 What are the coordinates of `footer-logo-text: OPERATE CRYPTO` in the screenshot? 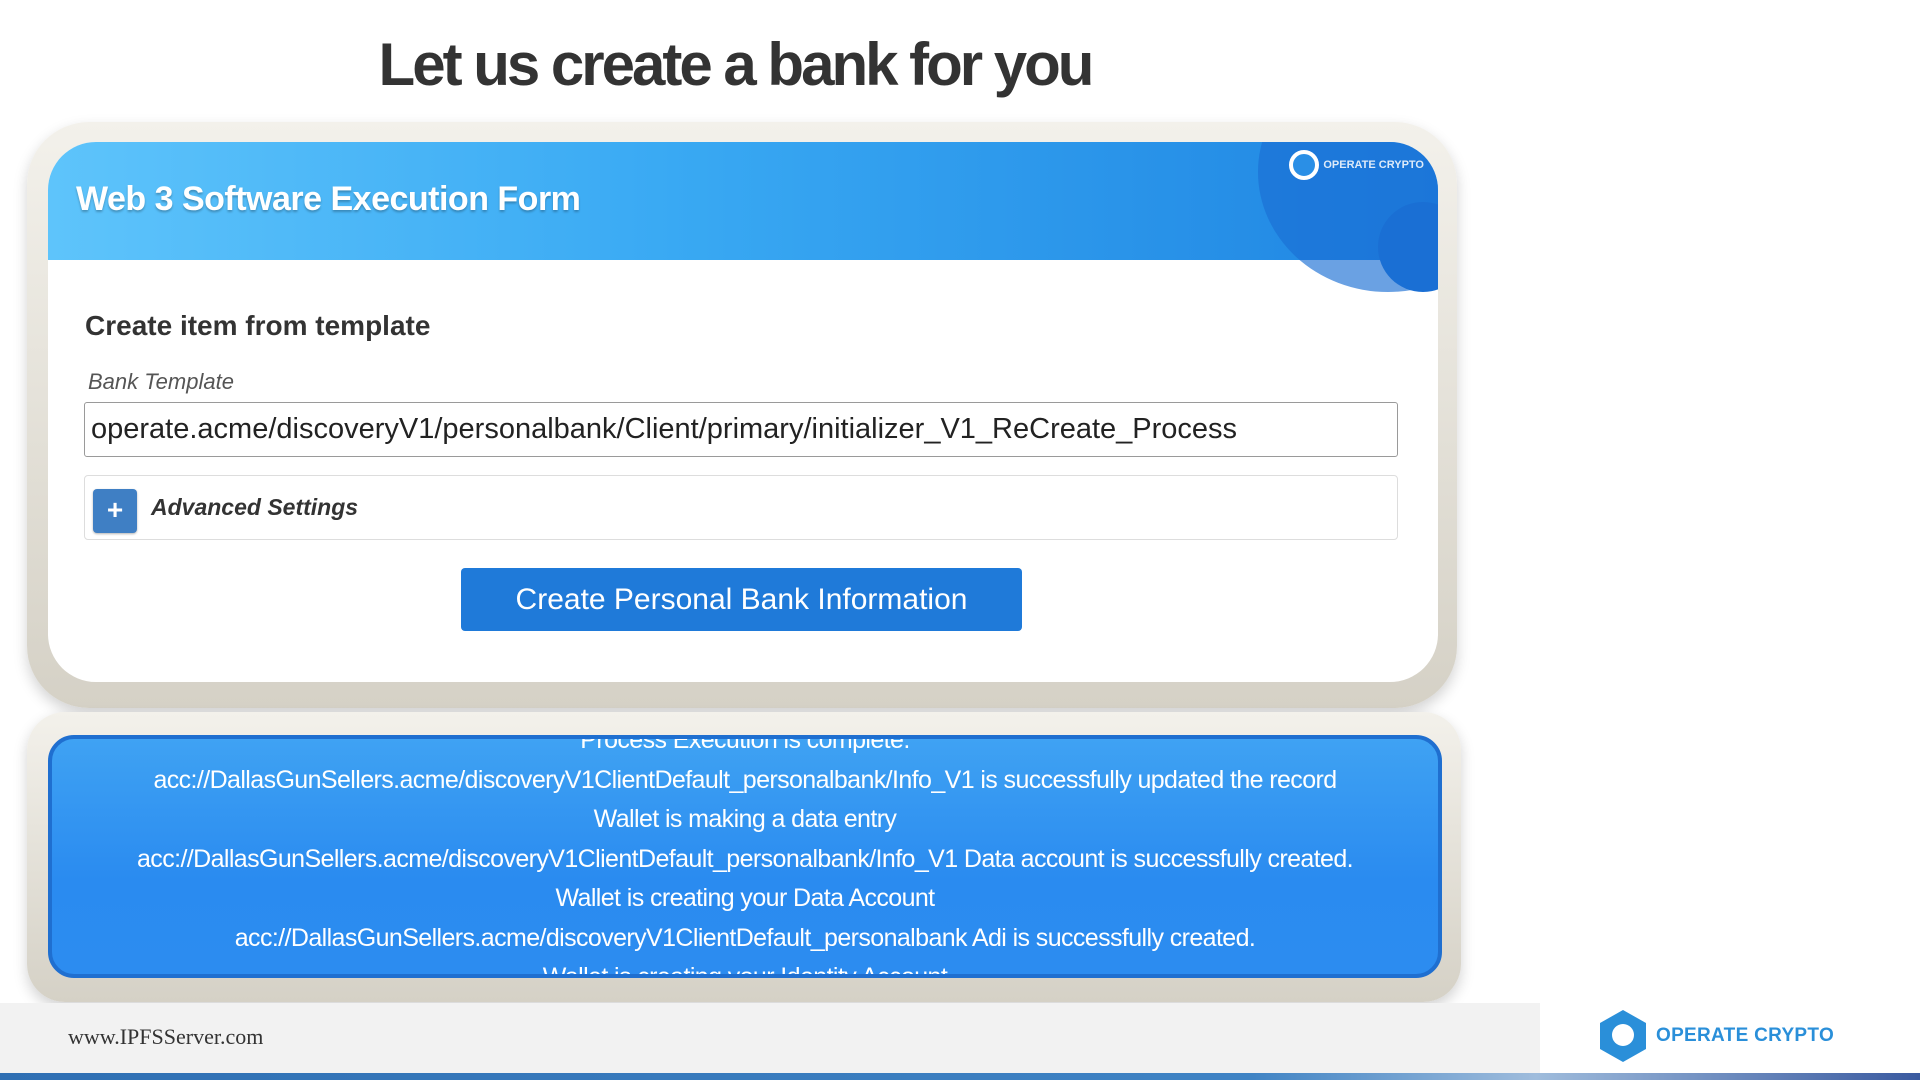 It's located at (1745, 1035).